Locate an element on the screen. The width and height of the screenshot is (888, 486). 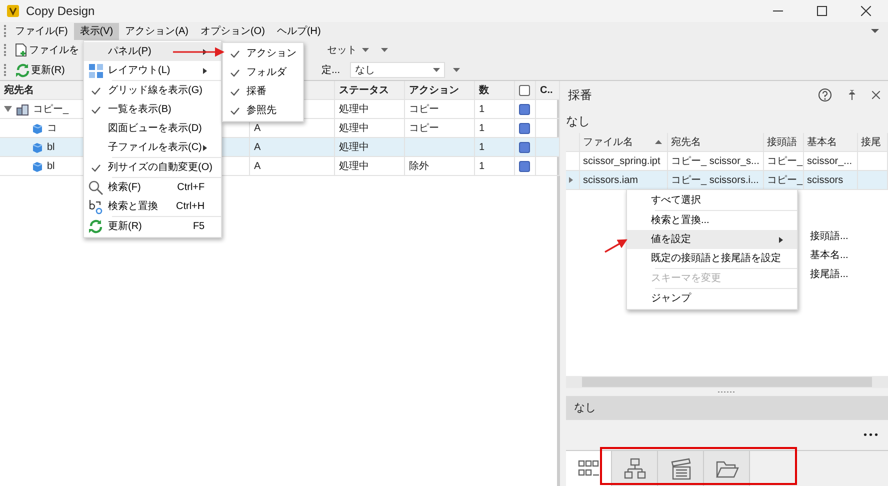
table-cell: 除外 is located at coordinates (440, 166).